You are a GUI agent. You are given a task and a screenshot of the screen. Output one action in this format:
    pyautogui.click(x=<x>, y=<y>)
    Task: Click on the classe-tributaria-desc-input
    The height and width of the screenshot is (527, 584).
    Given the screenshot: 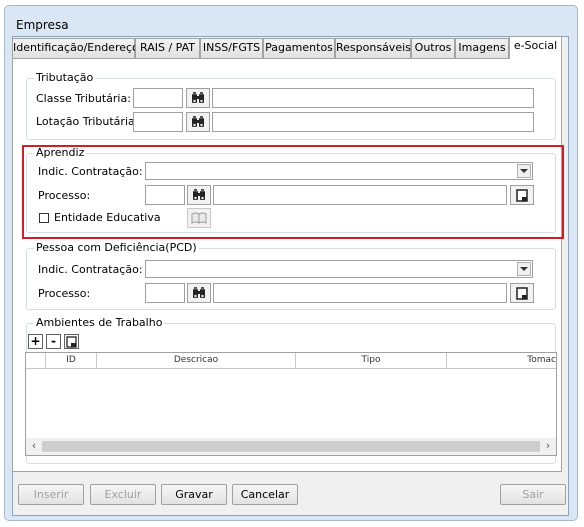 What is the action you would take?
    pyautogui.click(x=373, y=98)
    